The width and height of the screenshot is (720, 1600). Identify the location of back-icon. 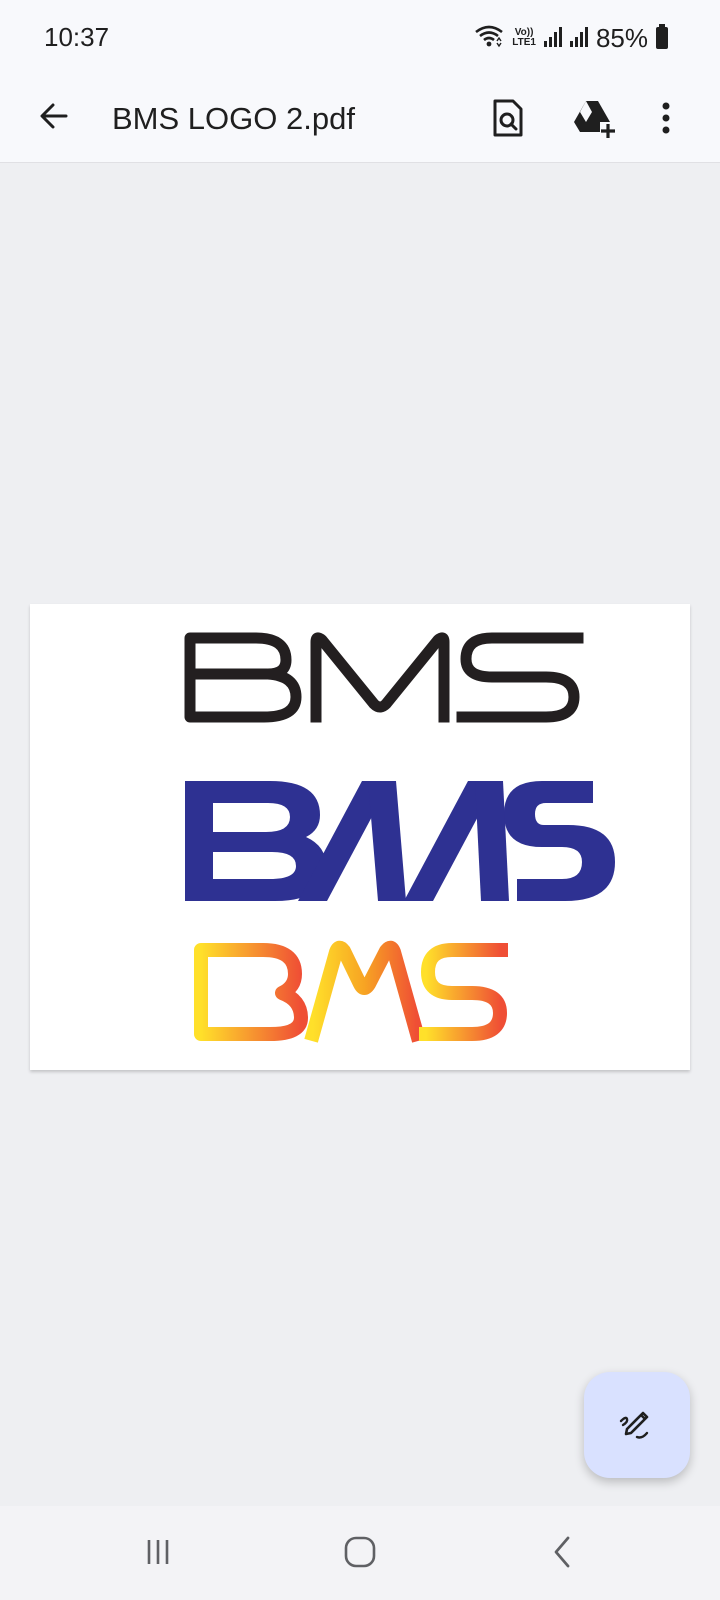
(562, 1554).